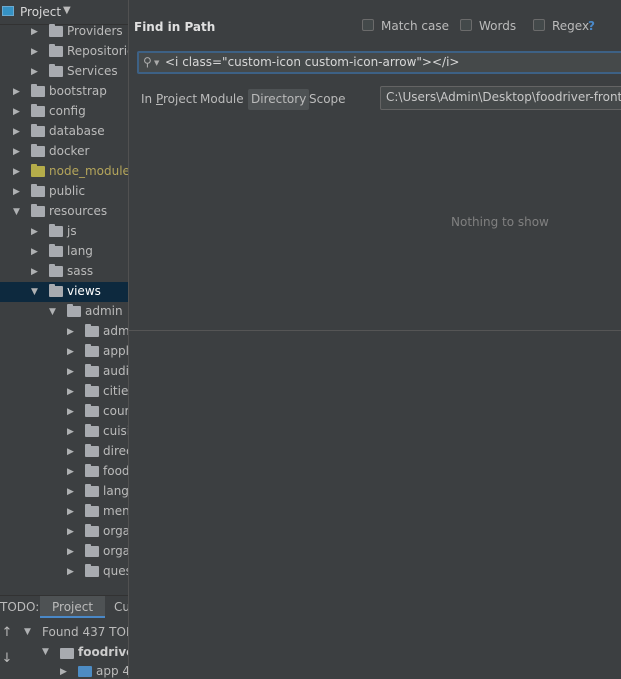  I want to click on tab-project: Project, so click(73, 607).